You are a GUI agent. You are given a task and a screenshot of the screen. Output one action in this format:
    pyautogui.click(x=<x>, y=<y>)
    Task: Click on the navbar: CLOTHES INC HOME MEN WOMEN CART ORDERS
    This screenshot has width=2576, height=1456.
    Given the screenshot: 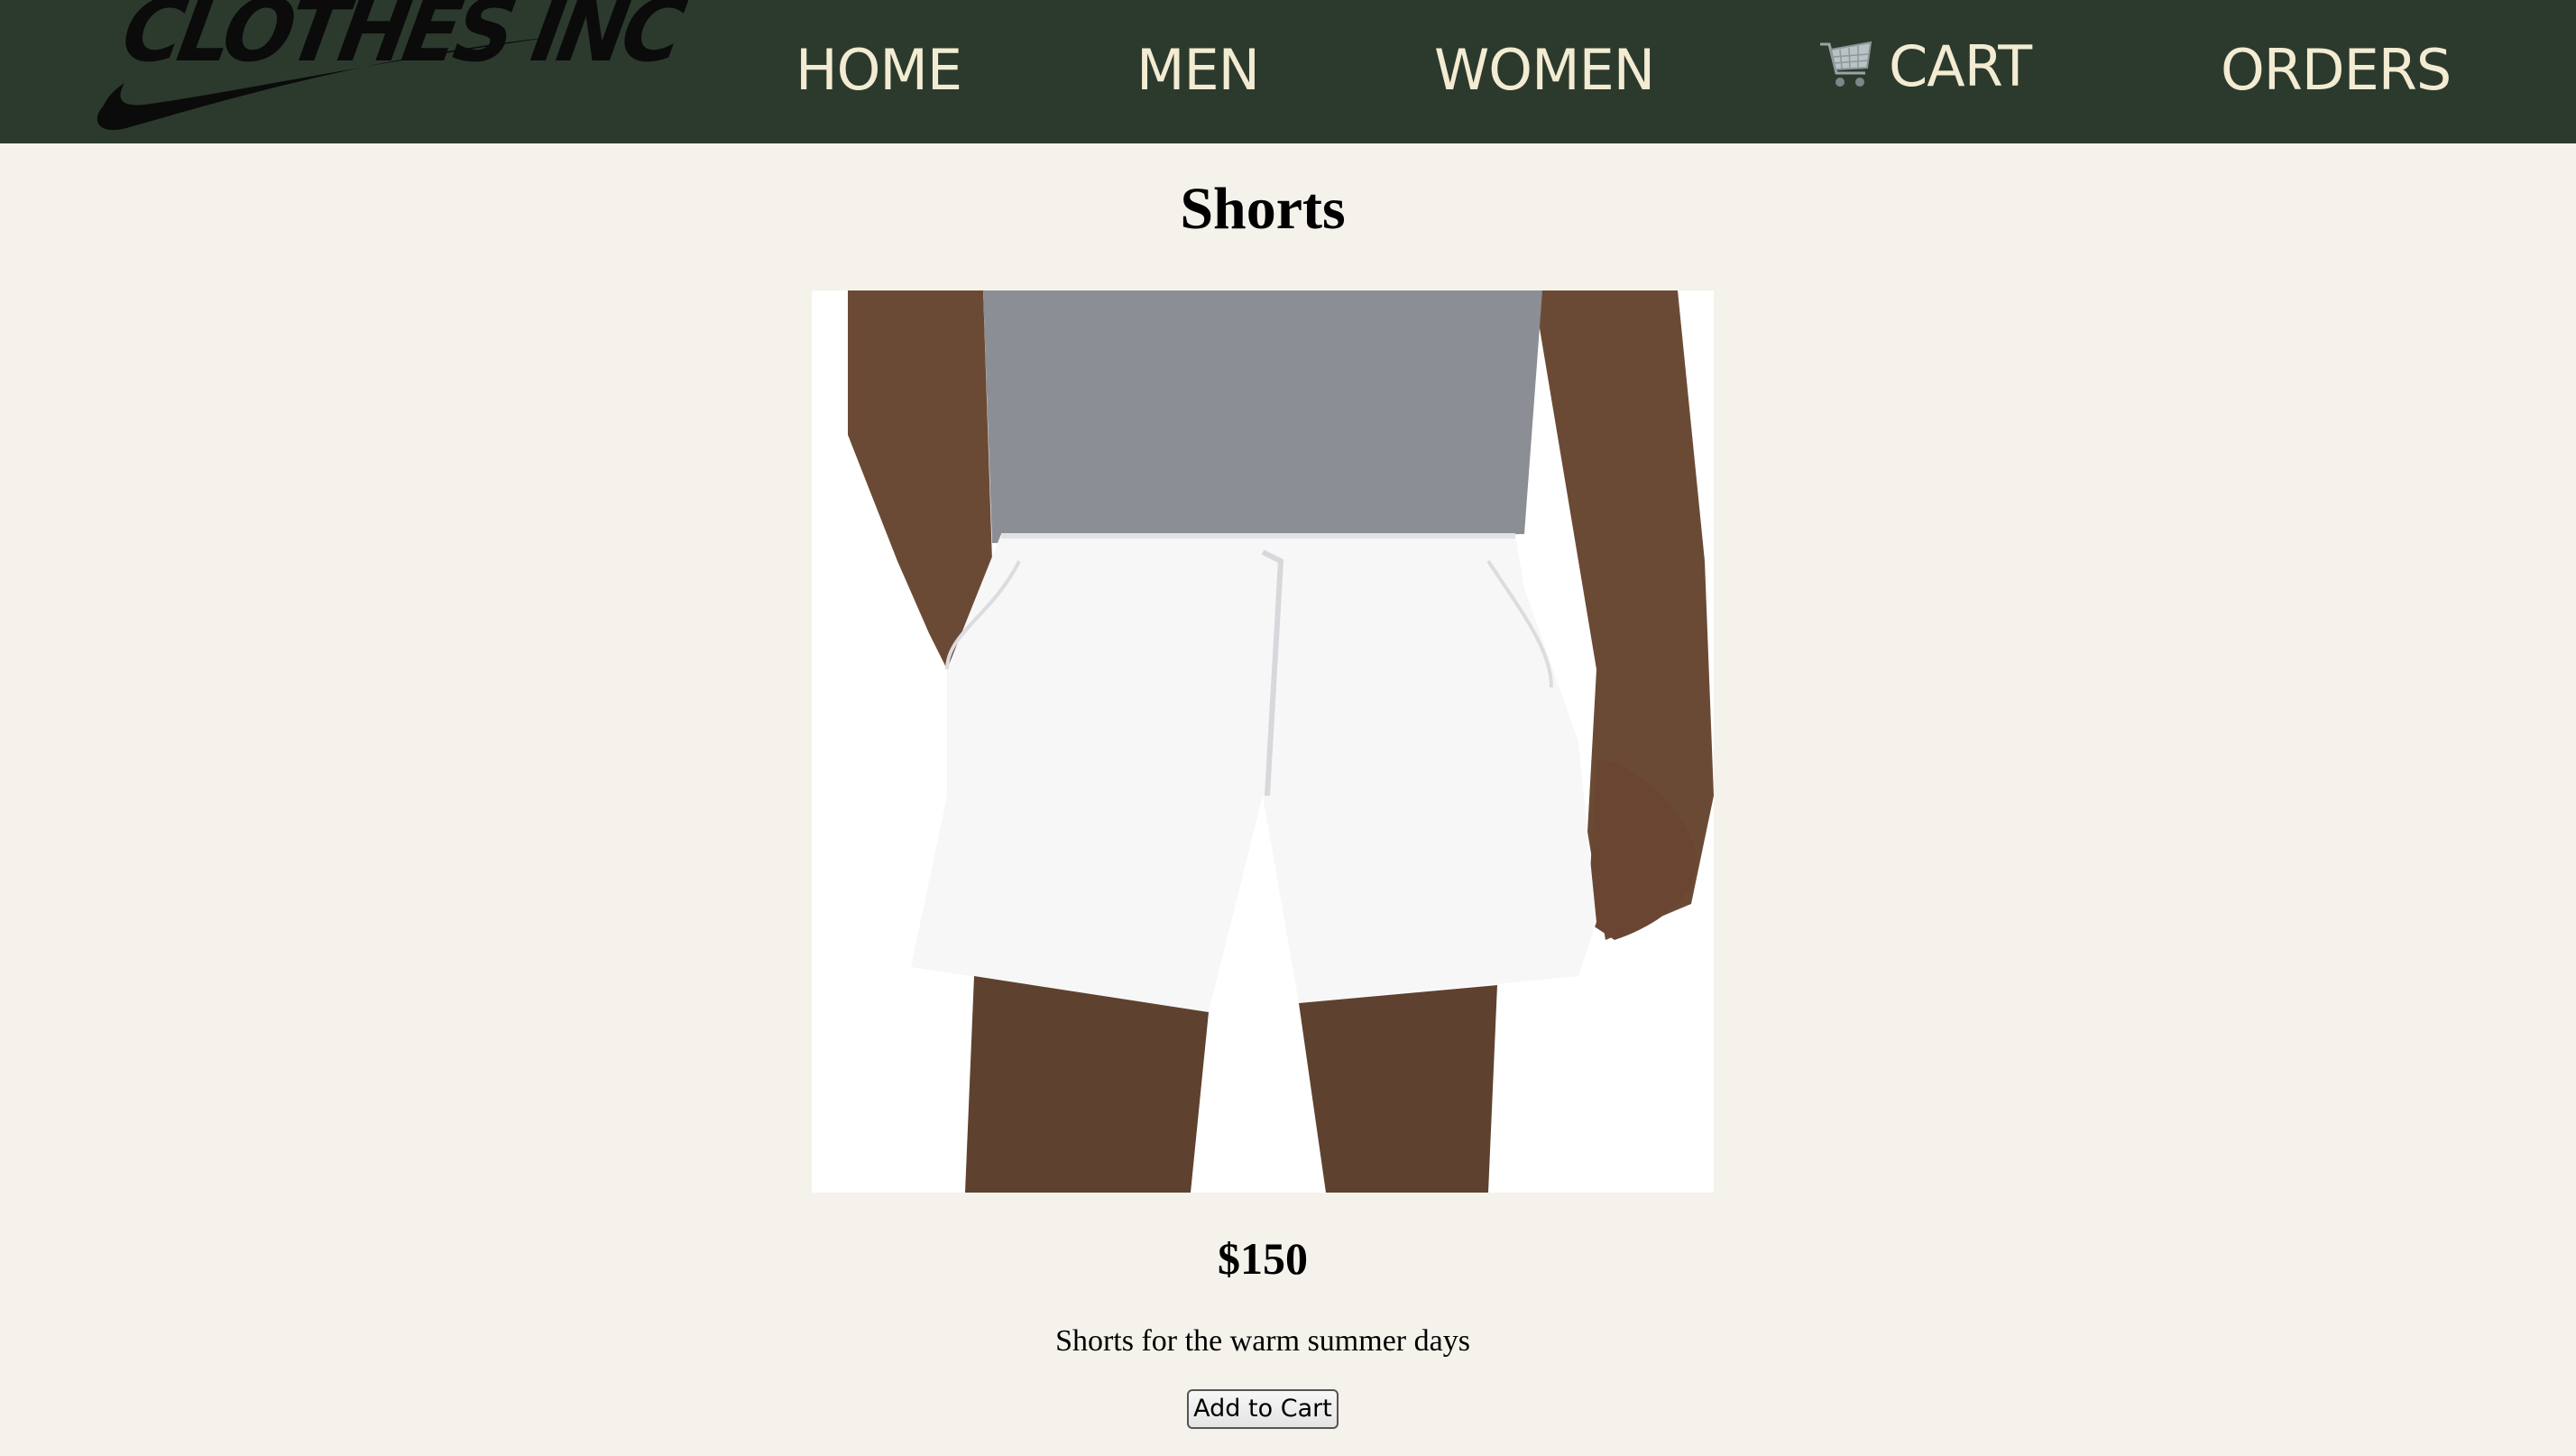 What is the action you would take?
    pyautogui.click(x=1288, y=71)
    